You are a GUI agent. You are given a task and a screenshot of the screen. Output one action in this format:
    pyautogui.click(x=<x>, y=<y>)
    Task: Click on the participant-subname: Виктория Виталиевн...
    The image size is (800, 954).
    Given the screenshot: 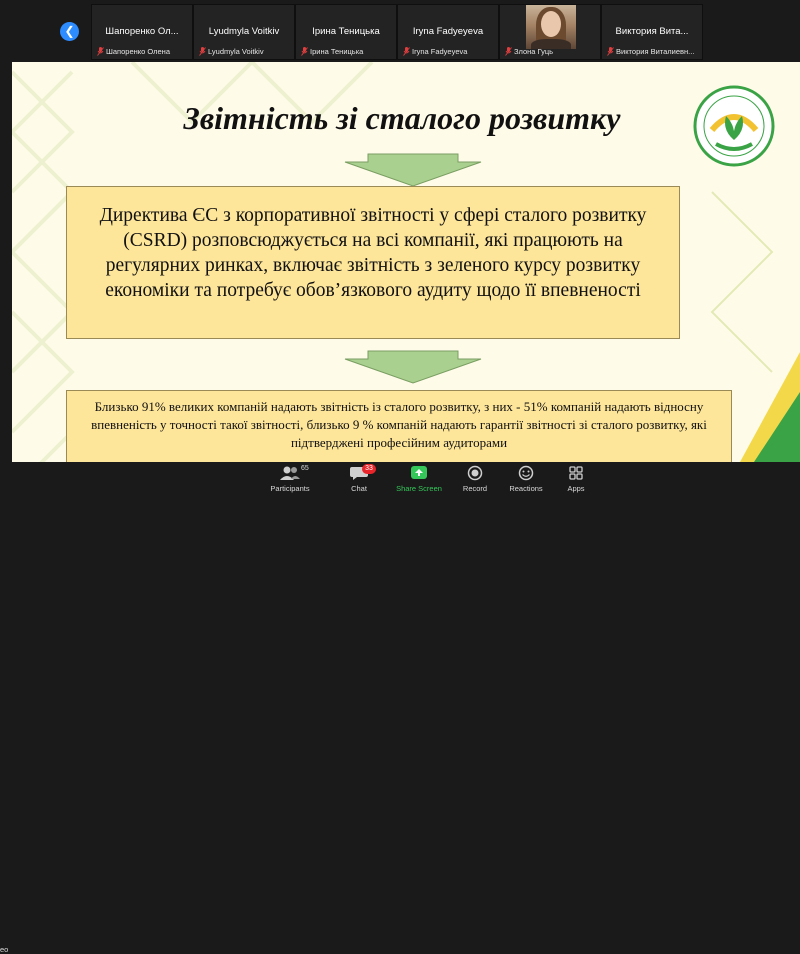 What is the action you would take?
    pyautogui.click(x=655, y=51)
    